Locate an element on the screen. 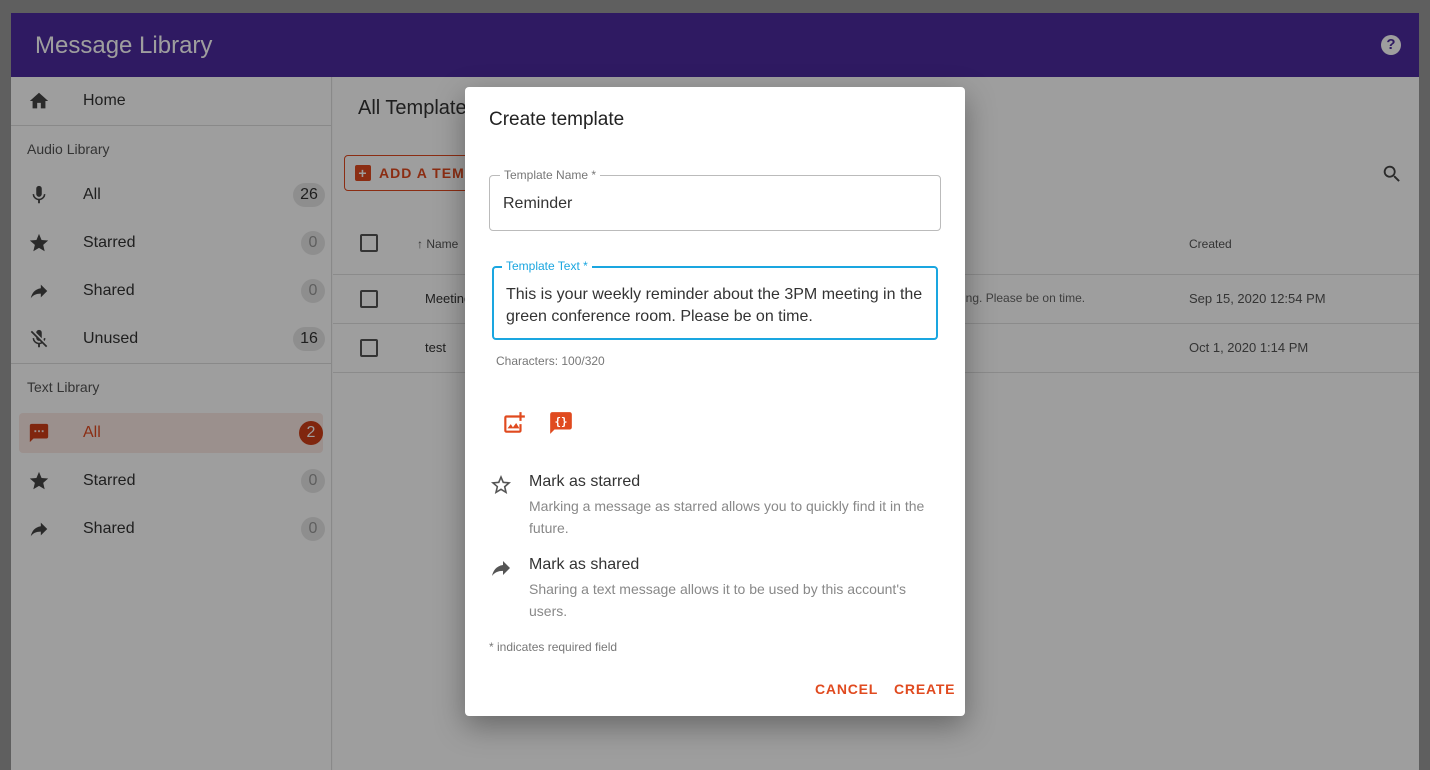 Image resolution: width=1430 pixels, height=770 pixels. character-count: Characters: 100/320 is located at coordinates (550, 361).